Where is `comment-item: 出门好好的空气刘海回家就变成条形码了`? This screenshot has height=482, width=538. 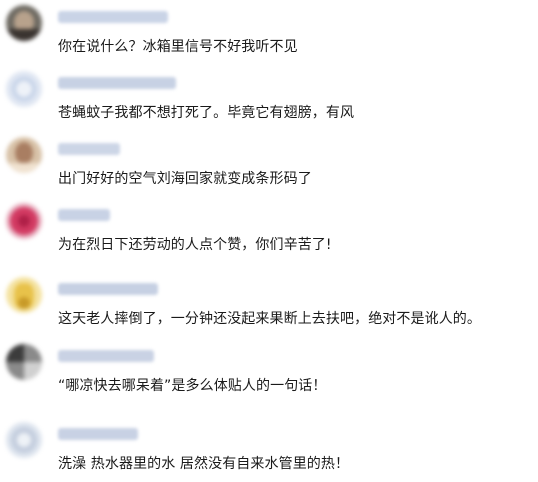
comment-item: 出门好好的空气刘海回家就变成条形码了 is located at coordinates (269, 167).